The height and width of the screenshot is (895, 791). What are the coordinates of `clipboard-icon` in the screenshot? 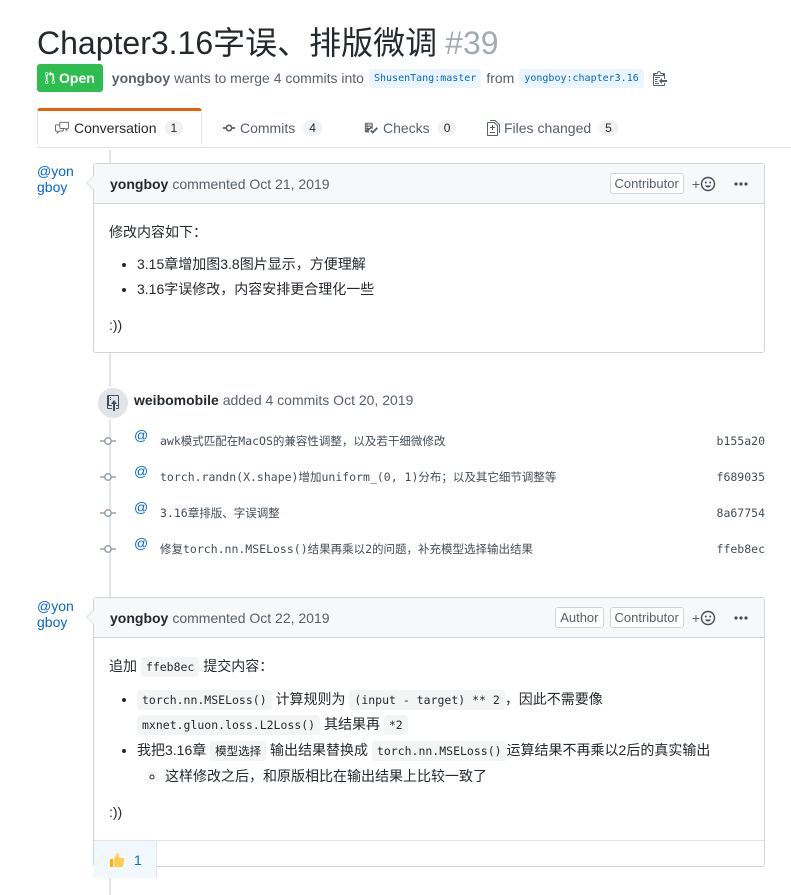 It's located at (659, 78).